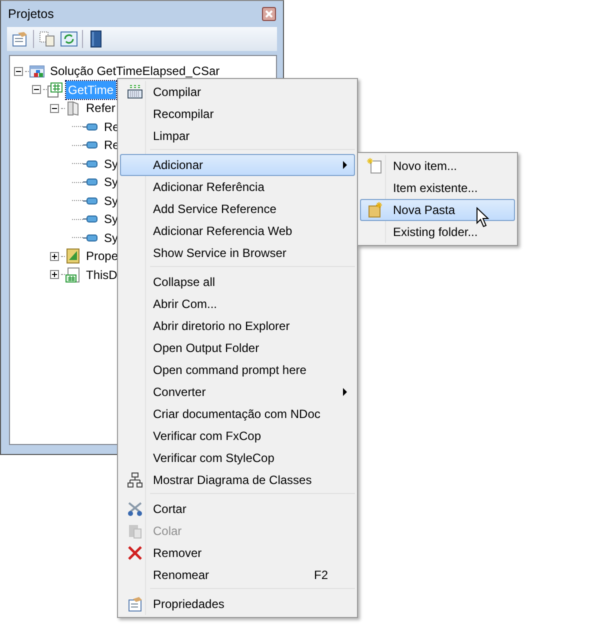 The width and height of the screenshot is (592, 628). I want to click on panel-title: Projetos, so click(31, 14).